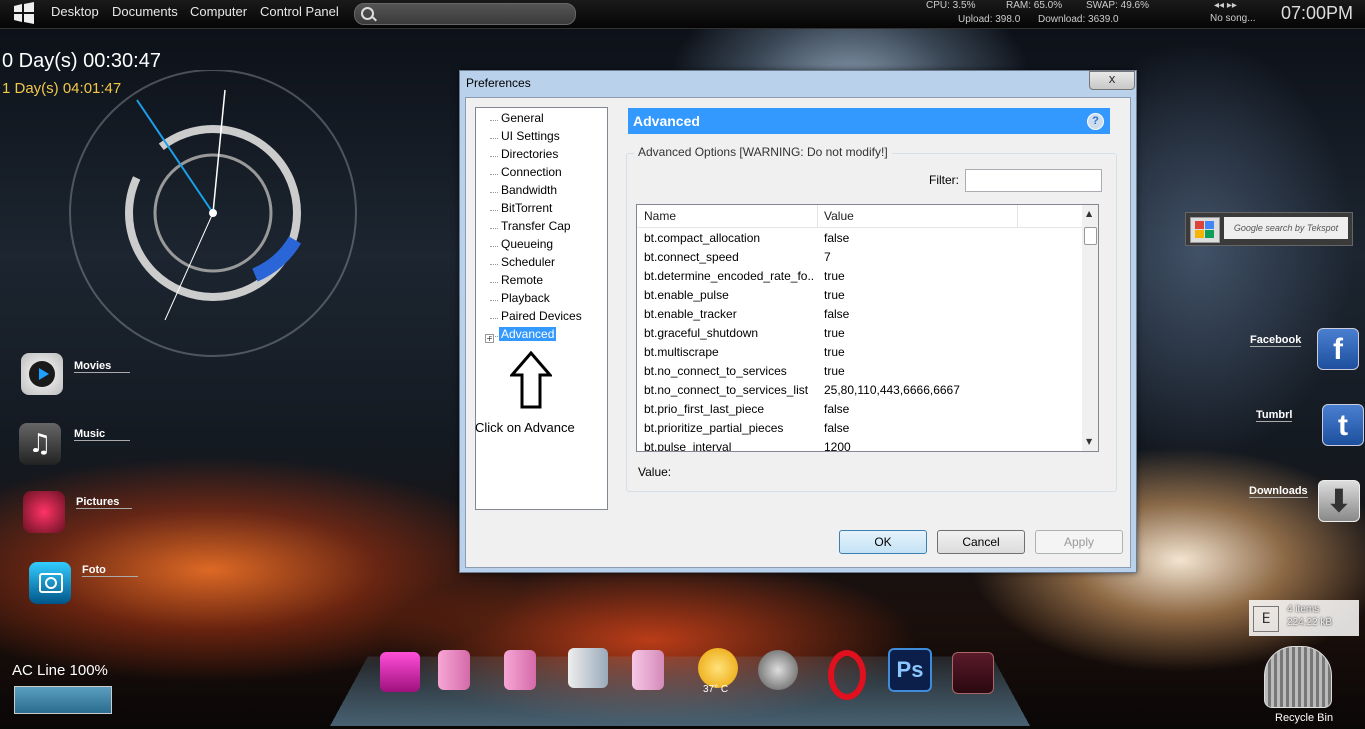 This screenshot has height=729, width=1365. What do you see at coordinates (859, 428) in the screenshot?
I see `table-row: bt.prioritize_partial_pieces false` at bounding box center [859, 428].